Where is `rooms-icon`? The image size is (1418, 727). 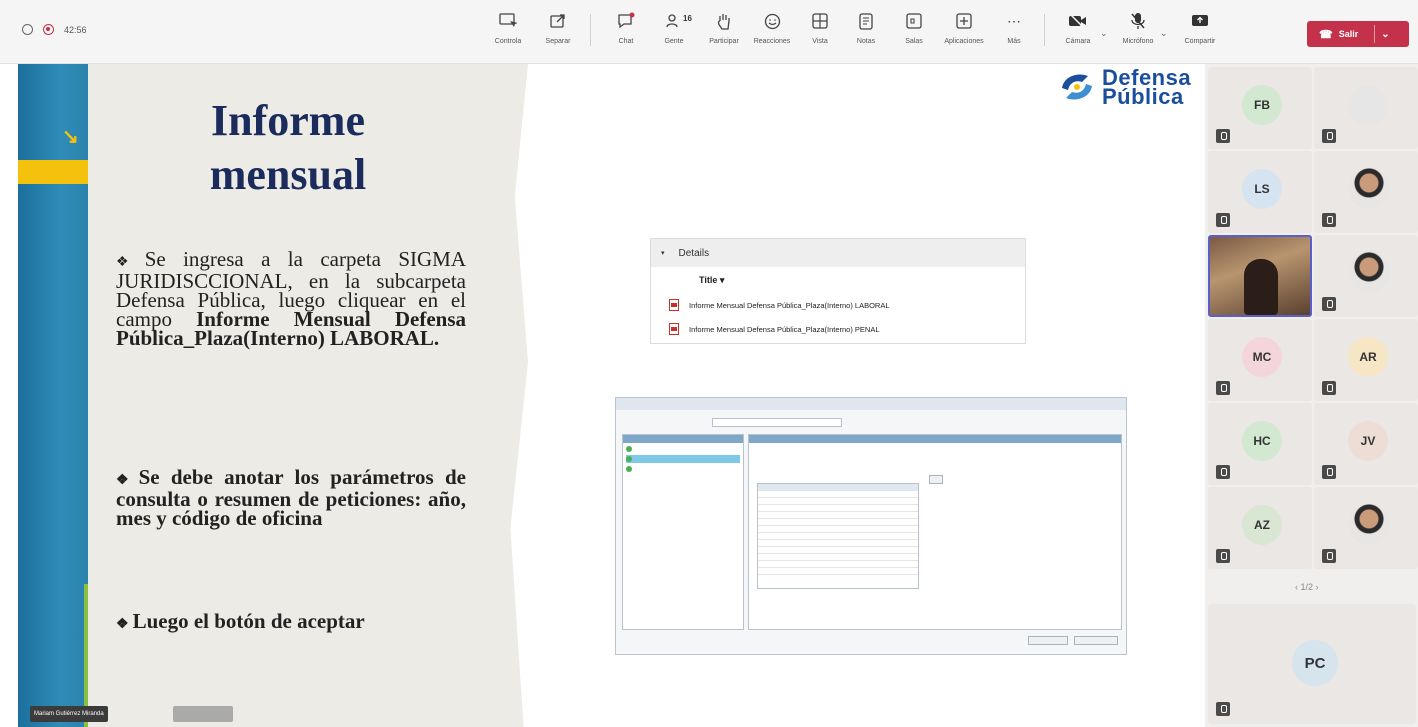
rooms-icon is located at coordinates (914, 21).